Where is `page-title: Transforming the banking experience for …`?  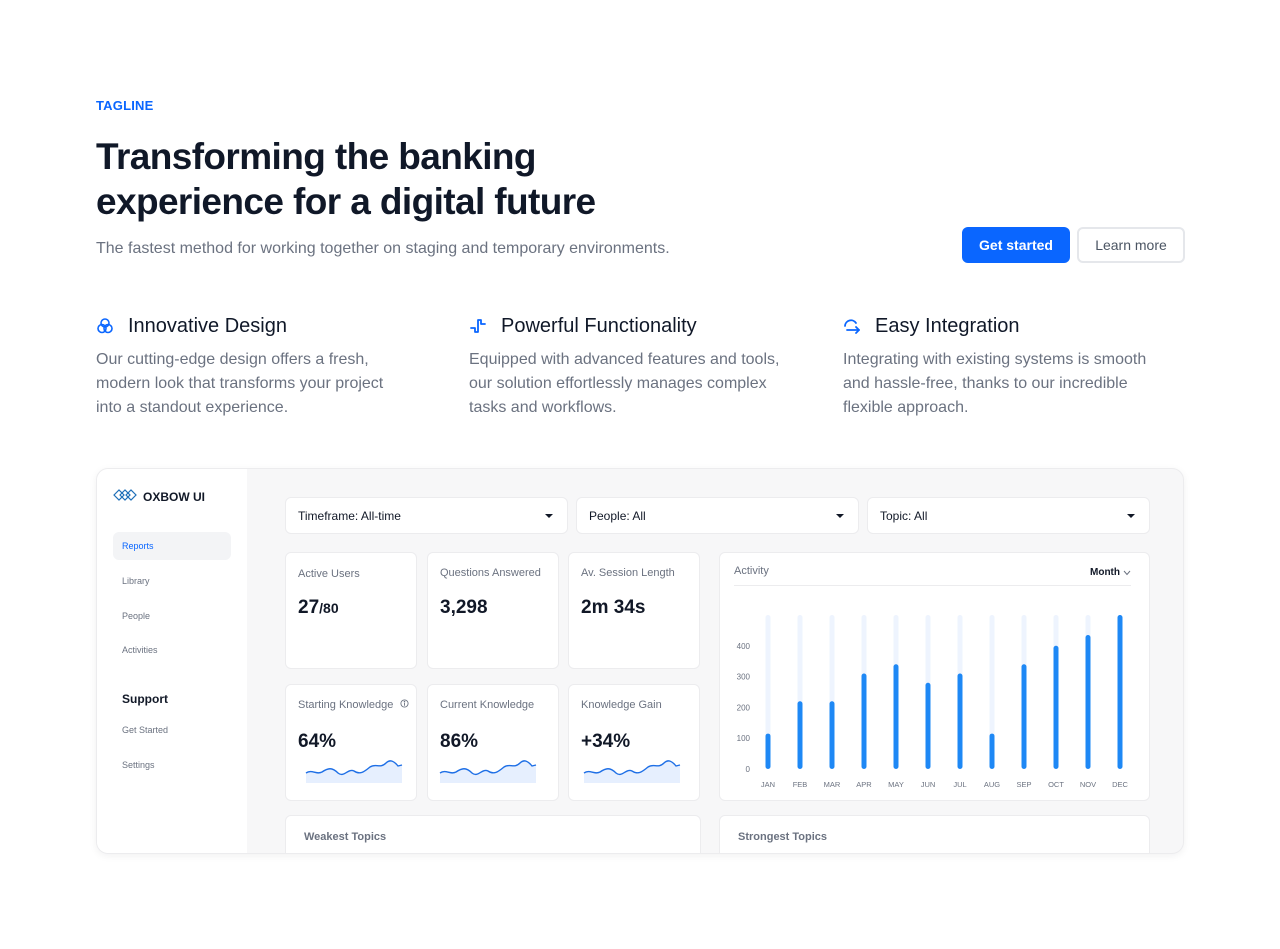 page-title: Transforming the banking experience for … is located at coordinates (376, 179).